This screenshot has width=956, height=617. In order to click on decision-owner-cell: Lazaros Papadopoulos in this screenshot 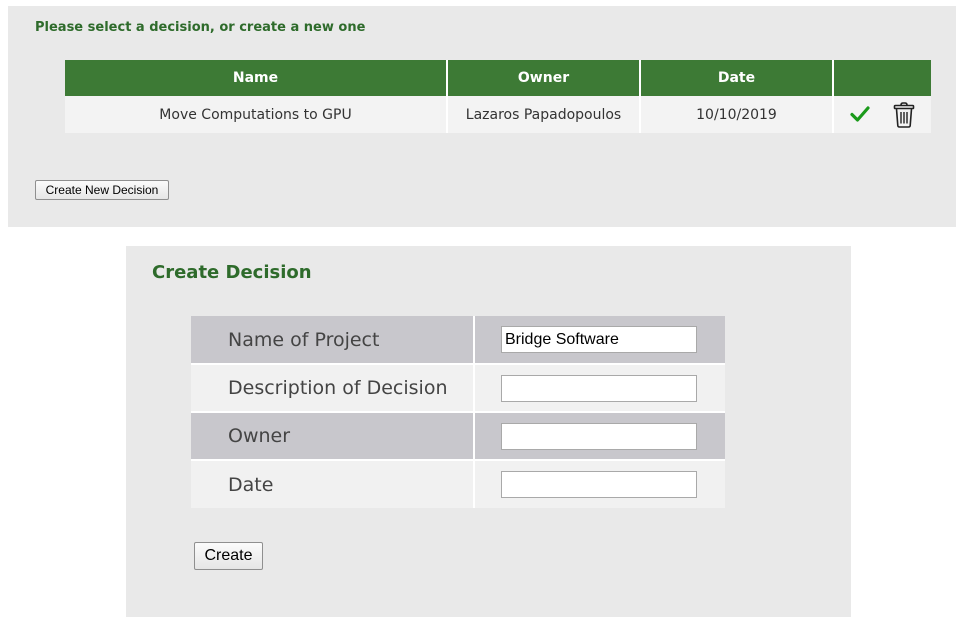, I will do `click(544, 114)`.